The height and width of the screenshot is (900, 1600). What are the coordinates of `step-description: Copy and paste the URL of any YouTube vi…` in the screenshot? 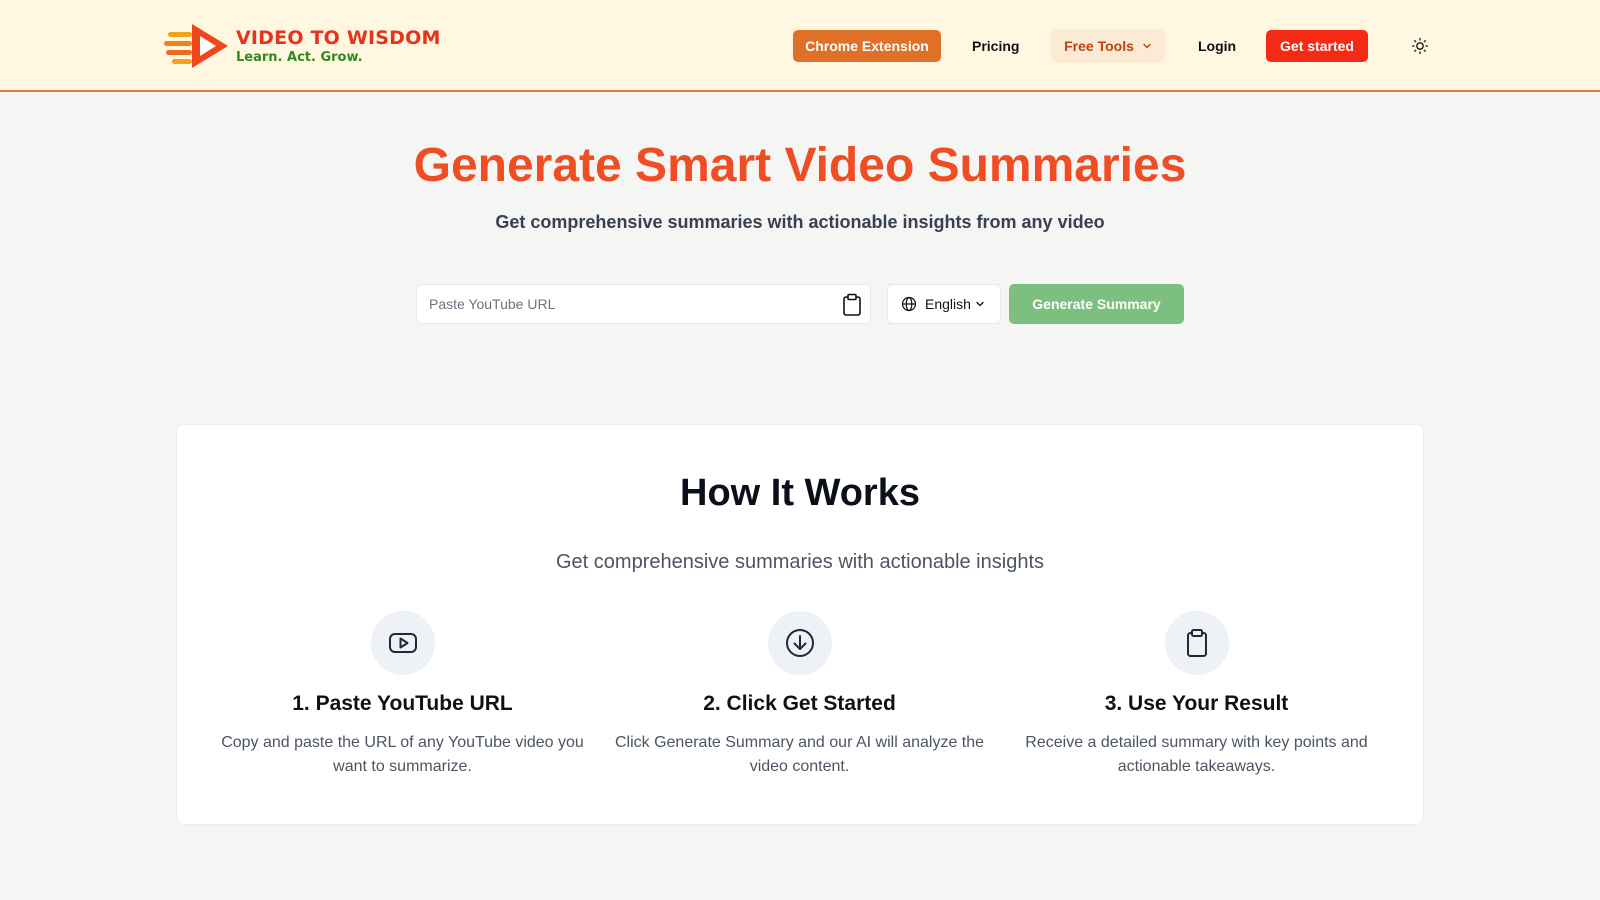 It's located at (402, 754).